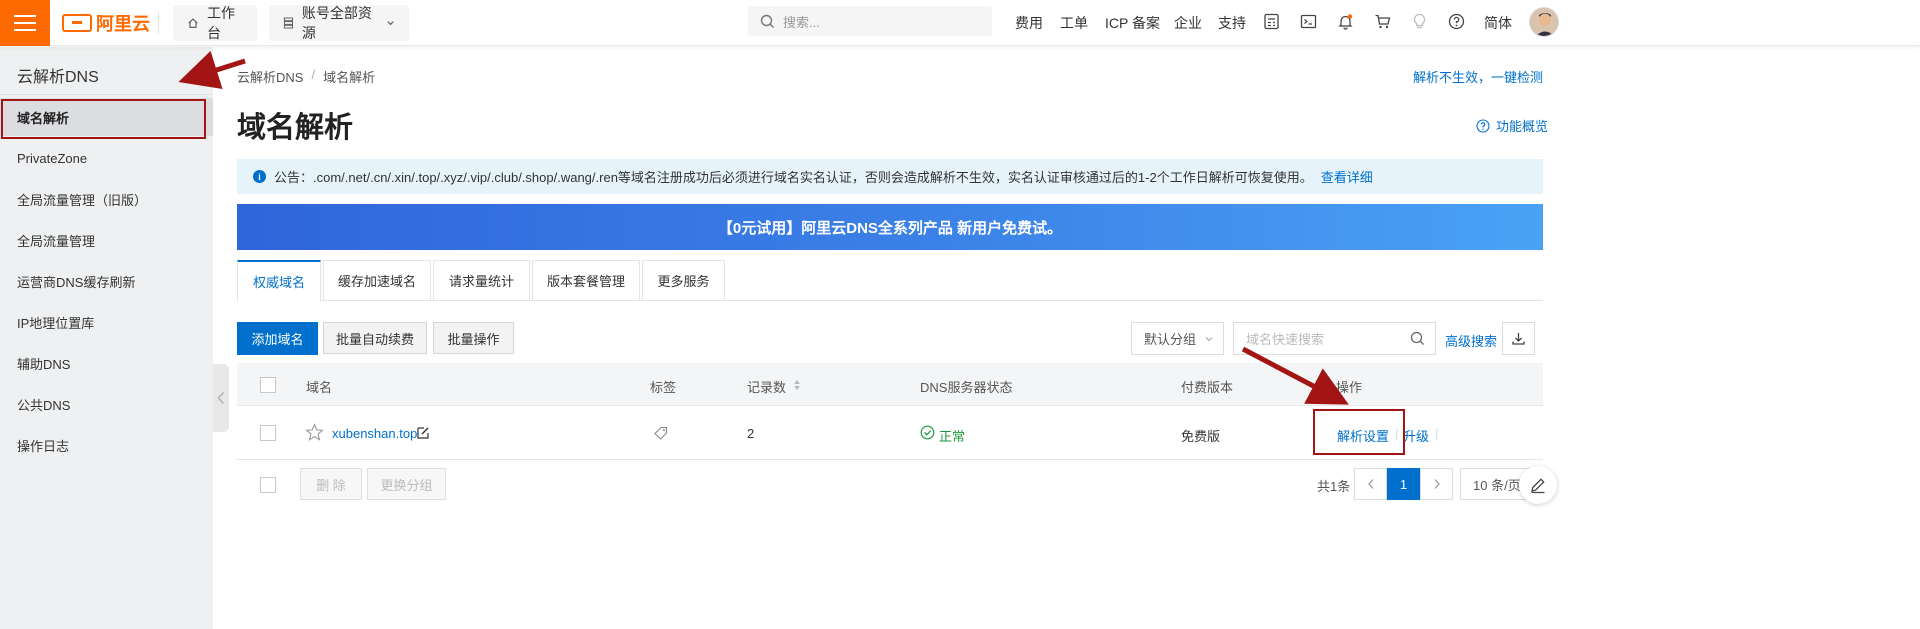  What do you see at coordinates (1334, 486) in the screenshot?
I see `total-count: 共1条` at bounding box center [1334, 486].